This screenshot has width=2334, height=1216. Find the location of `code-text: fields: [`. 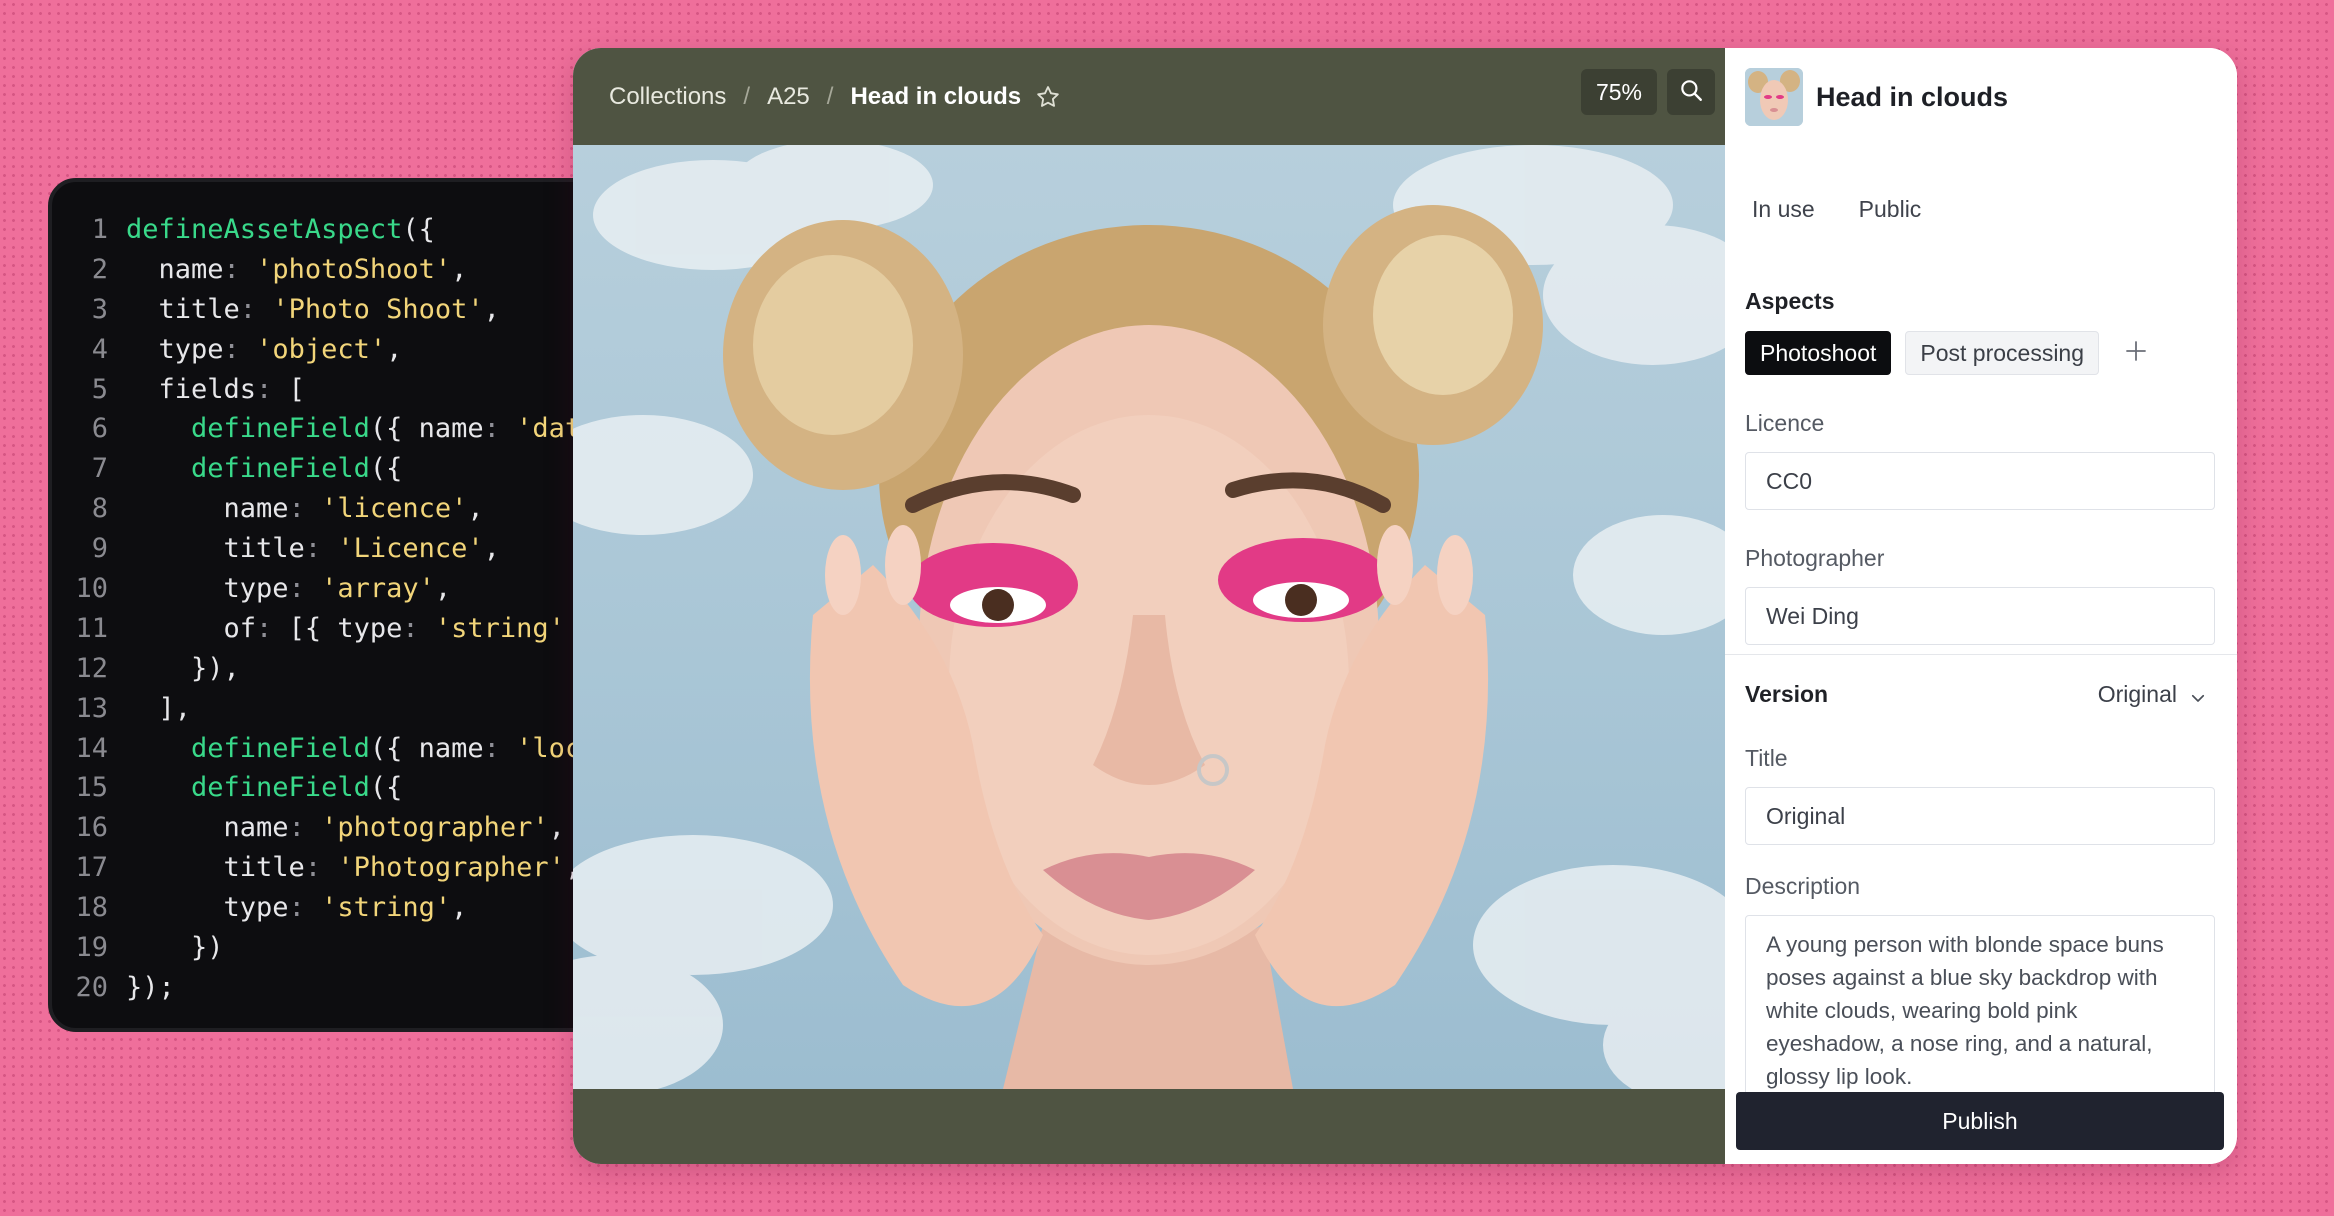

code-text: fields: [ is located at coordinates (206, 390).